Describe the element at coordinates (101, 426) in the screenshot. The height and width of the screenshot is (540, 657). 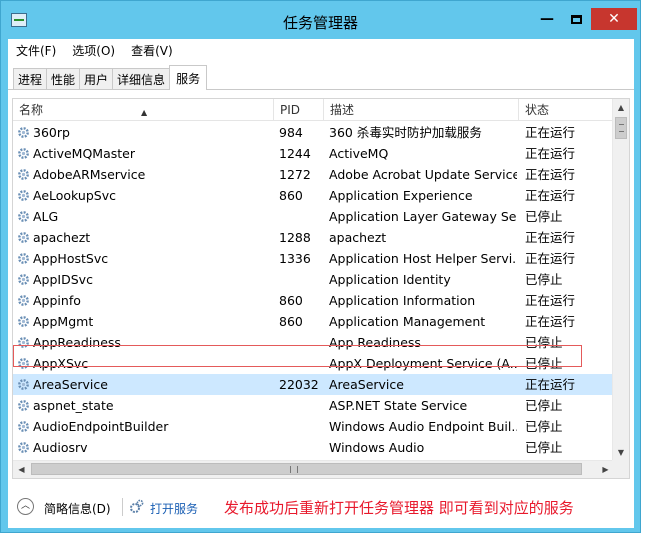
I see `service-name: AudioEndpointBuilder` at that location.